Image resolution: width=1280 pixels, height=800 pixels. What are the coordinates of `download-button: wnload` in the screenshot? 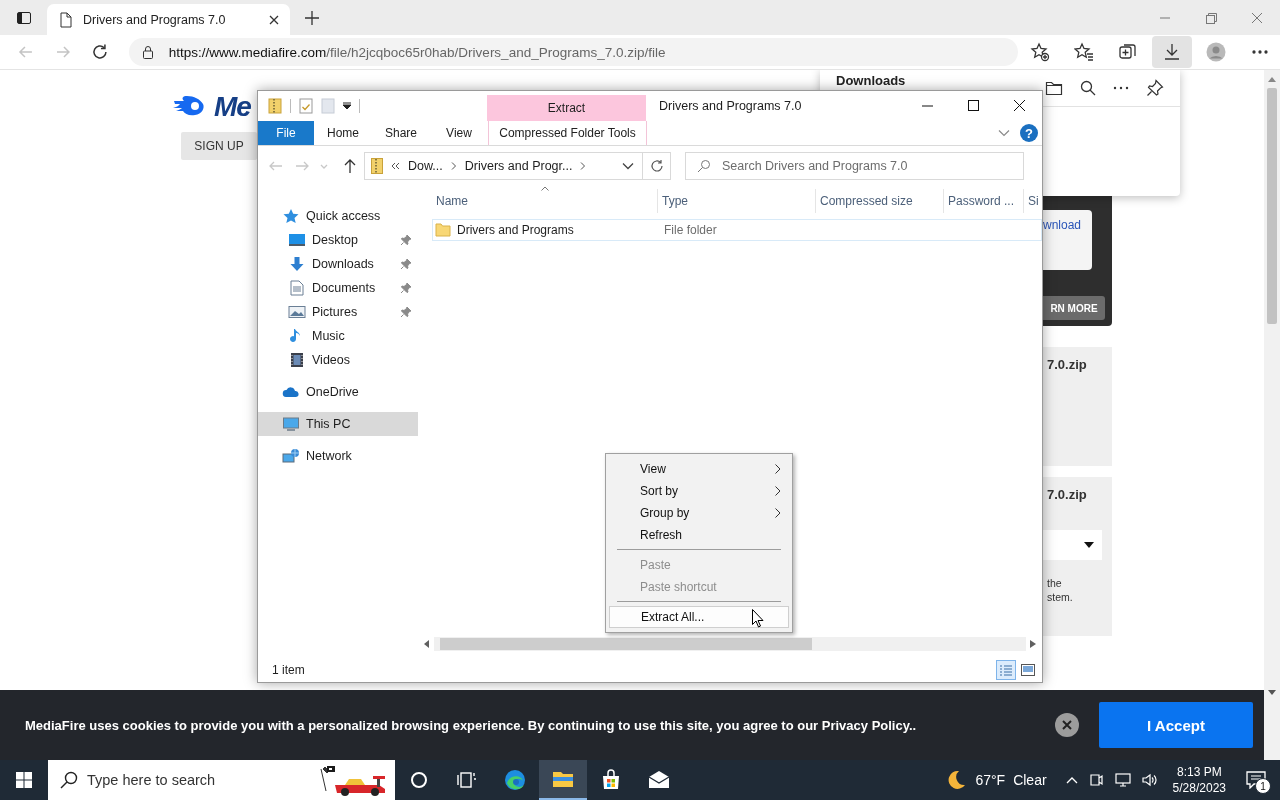 It's located at (1067, 240).